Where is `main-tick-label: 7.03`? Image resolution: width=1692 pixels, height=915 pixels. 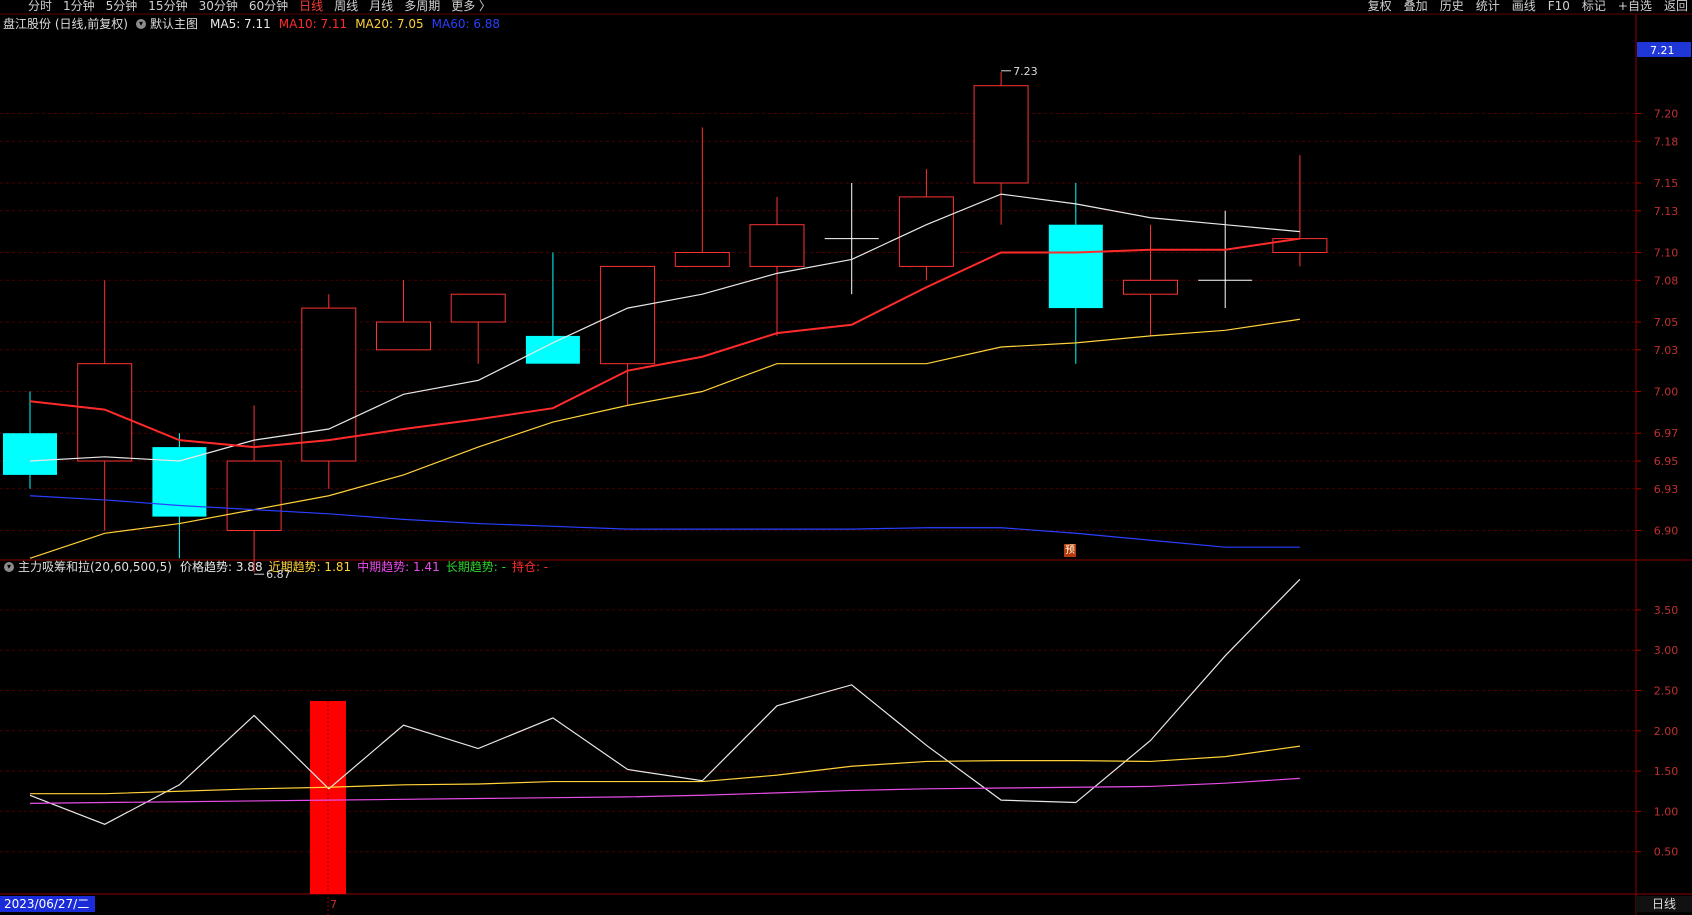 main-tick-label: 7.03 is located at coordinates (1666, 350).